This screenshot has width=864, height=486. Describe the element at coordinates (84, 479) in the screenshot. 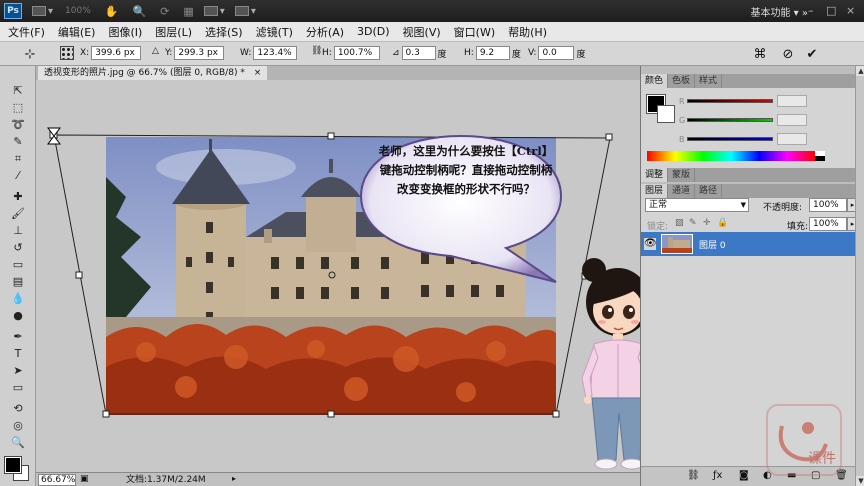

I see `status-icon: ▣` at that location.